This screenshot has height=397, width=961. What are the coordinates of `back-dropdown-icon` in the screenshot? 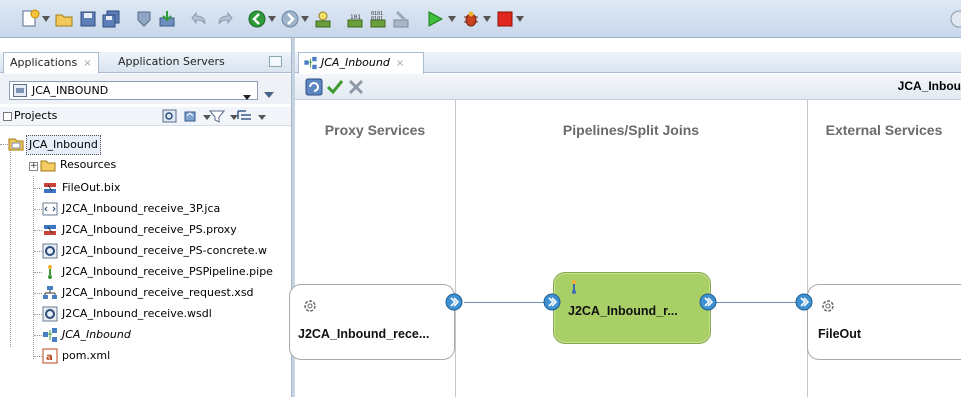 It's located at (272, 19).